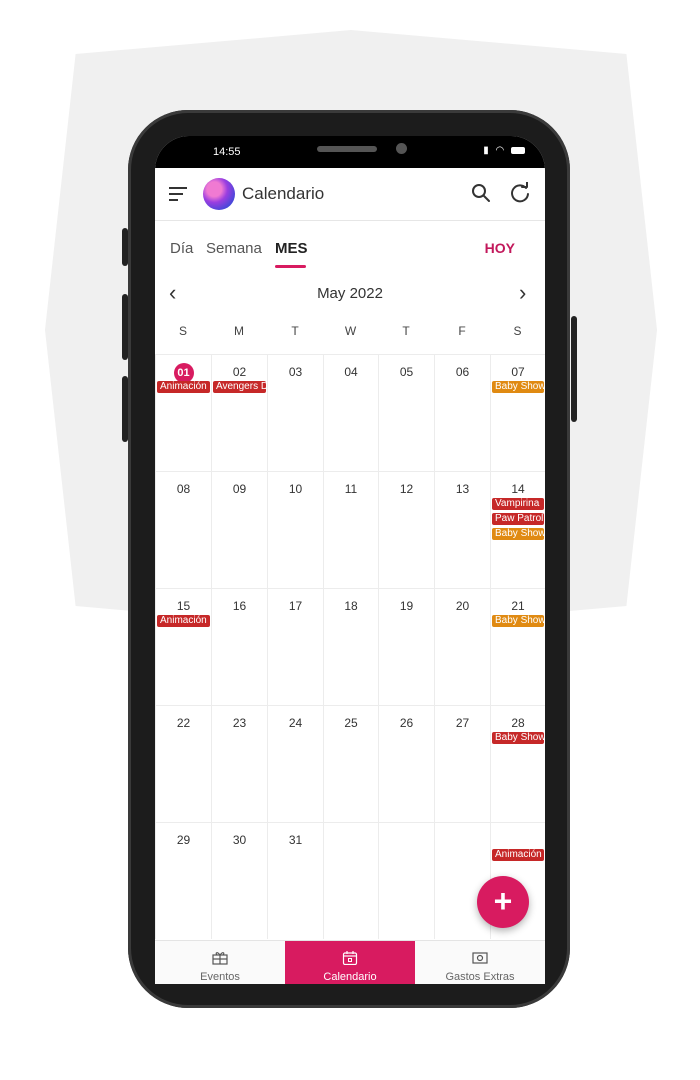  What do you see at coordinates (522, 293) in the screenshot?
I see `next-month-icon: ›` at bounding box center [522, 293].